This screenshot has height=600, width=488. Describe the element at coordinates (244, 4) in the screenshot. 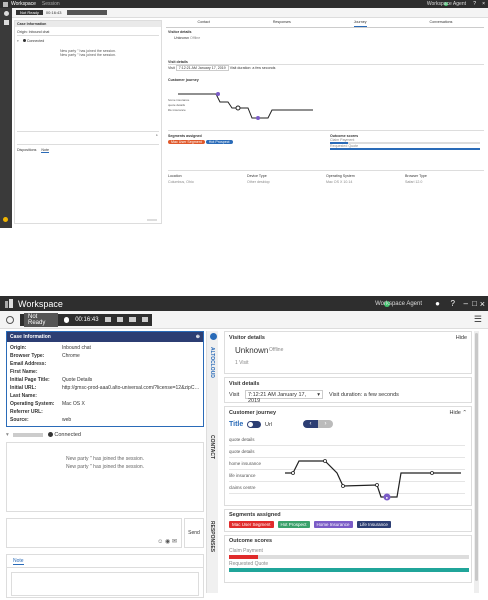

I see `title-bar: Workspace Session Workspace Agent ? ×` at that location.